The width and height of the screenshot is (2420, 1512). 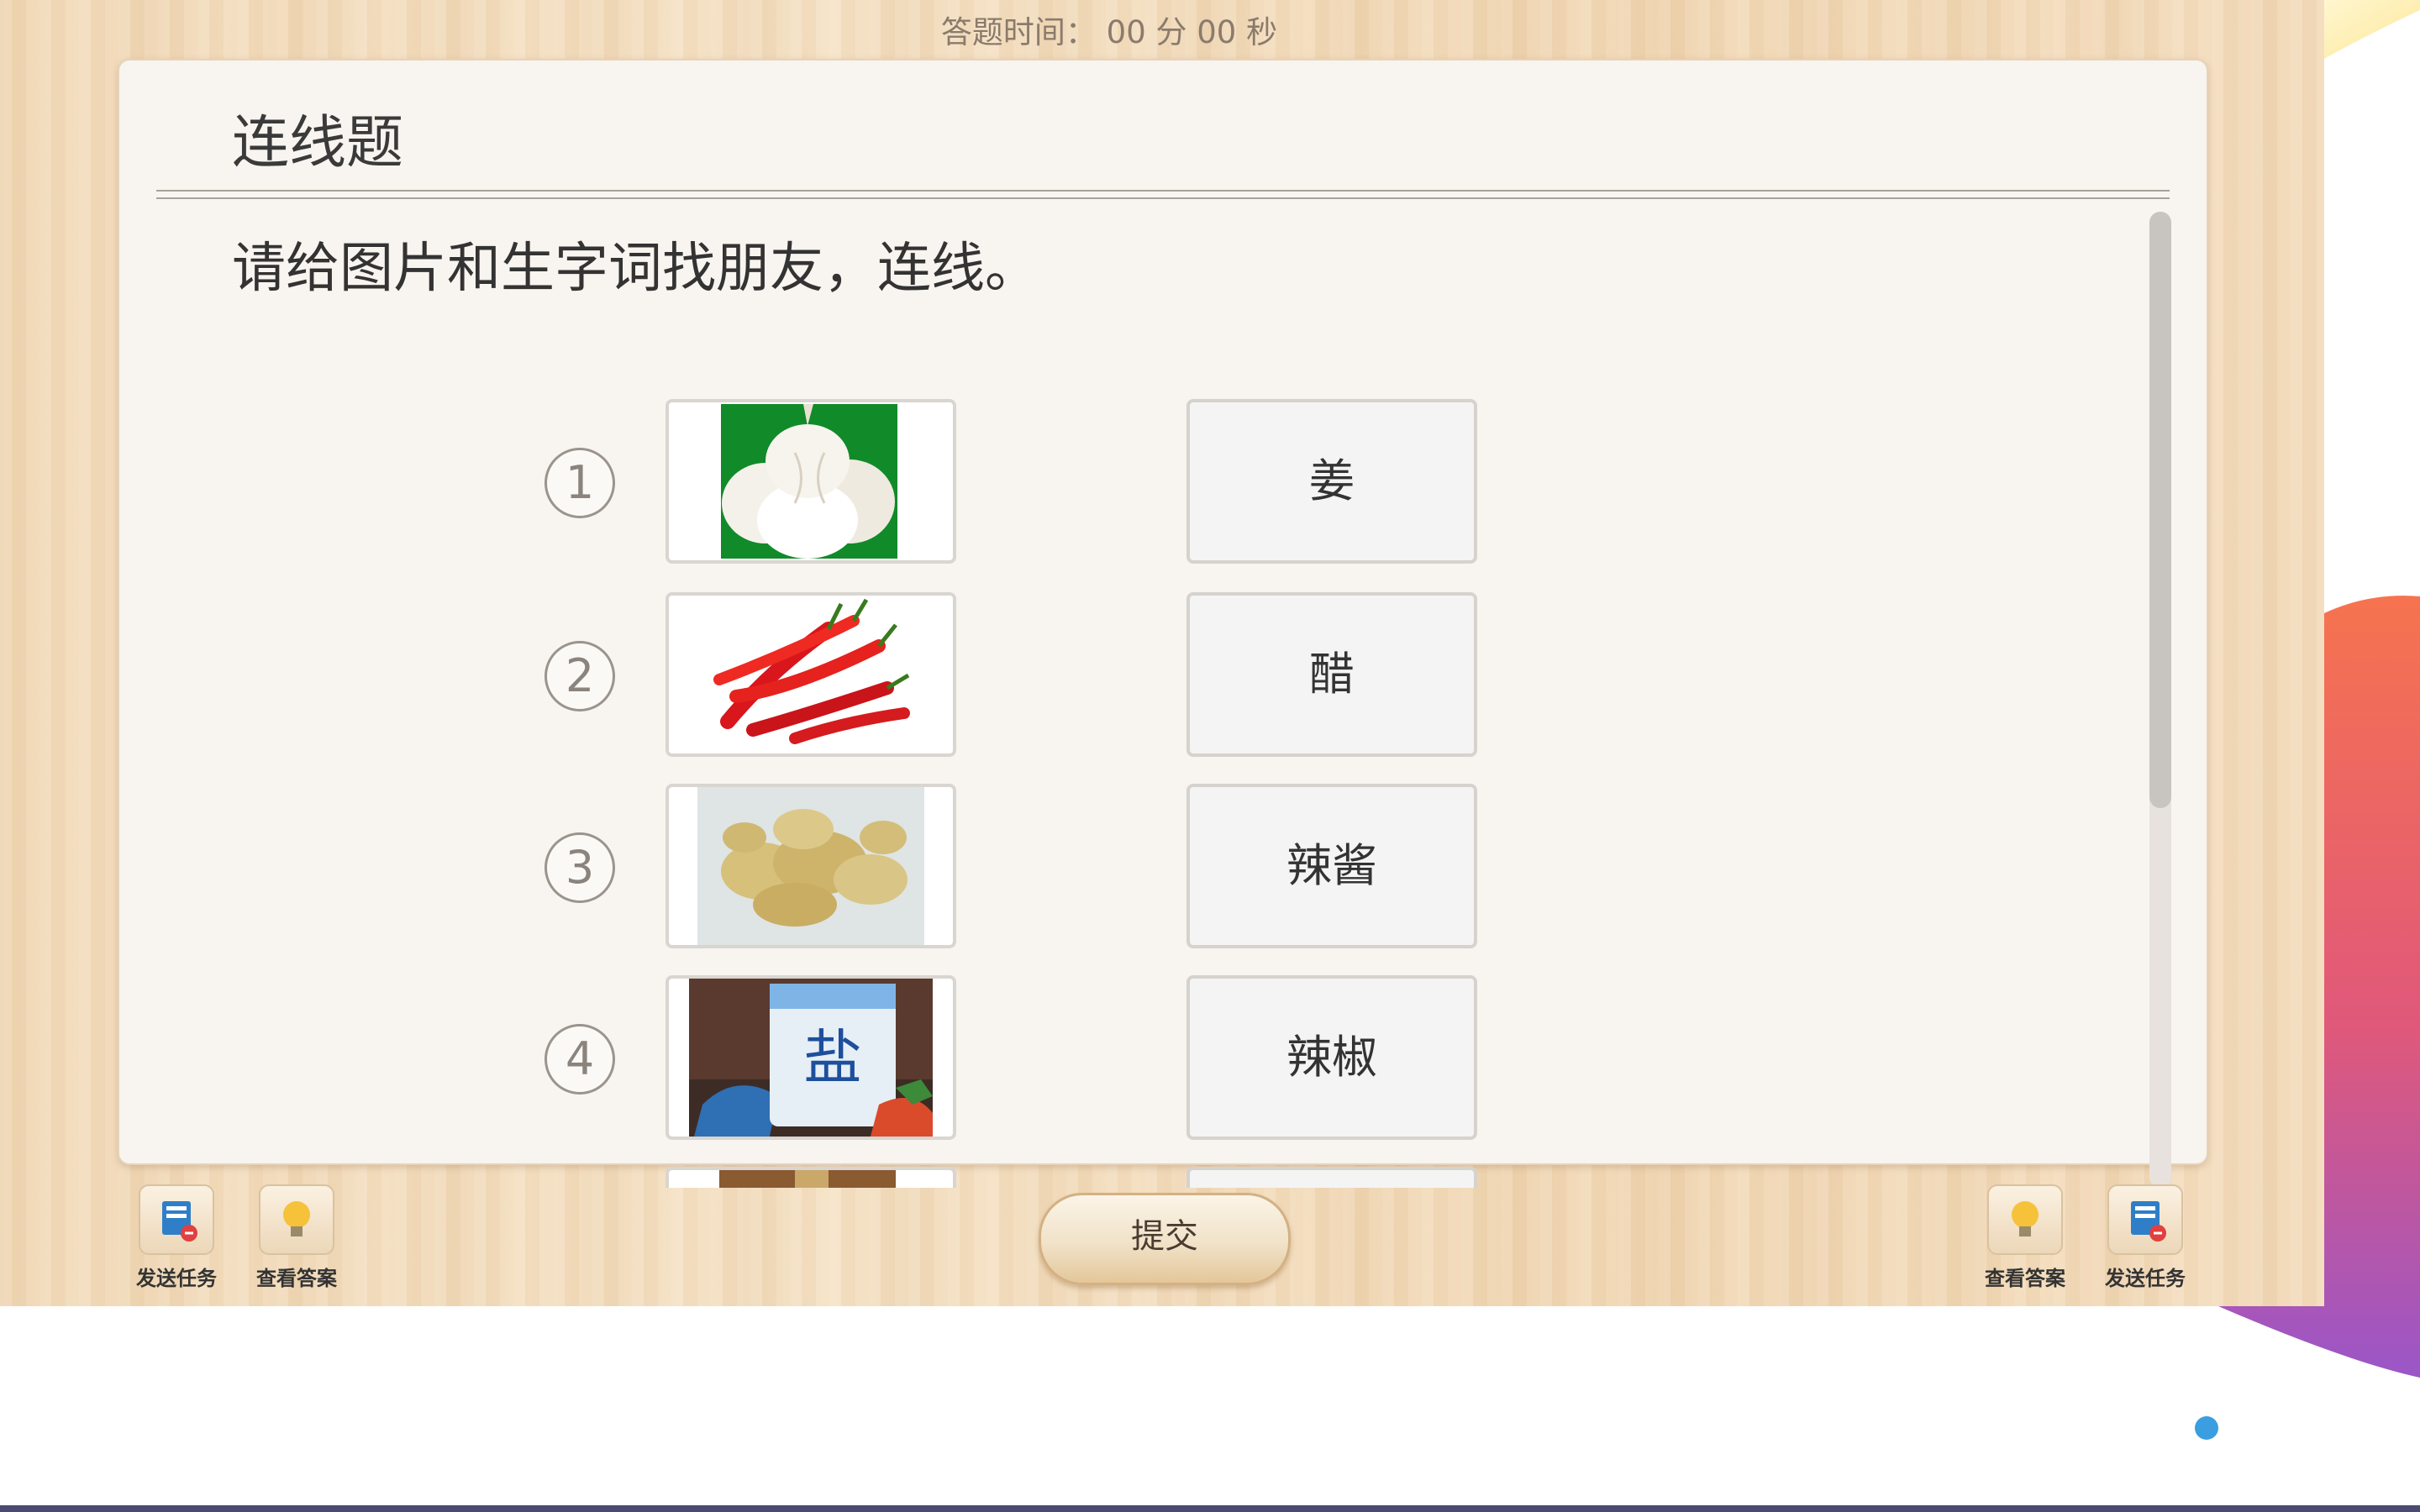 What do you see at coordinates (2207, 1428) in the screenshot?
I see `slide-indicator-dot` at bounding box center [2207, 1428].